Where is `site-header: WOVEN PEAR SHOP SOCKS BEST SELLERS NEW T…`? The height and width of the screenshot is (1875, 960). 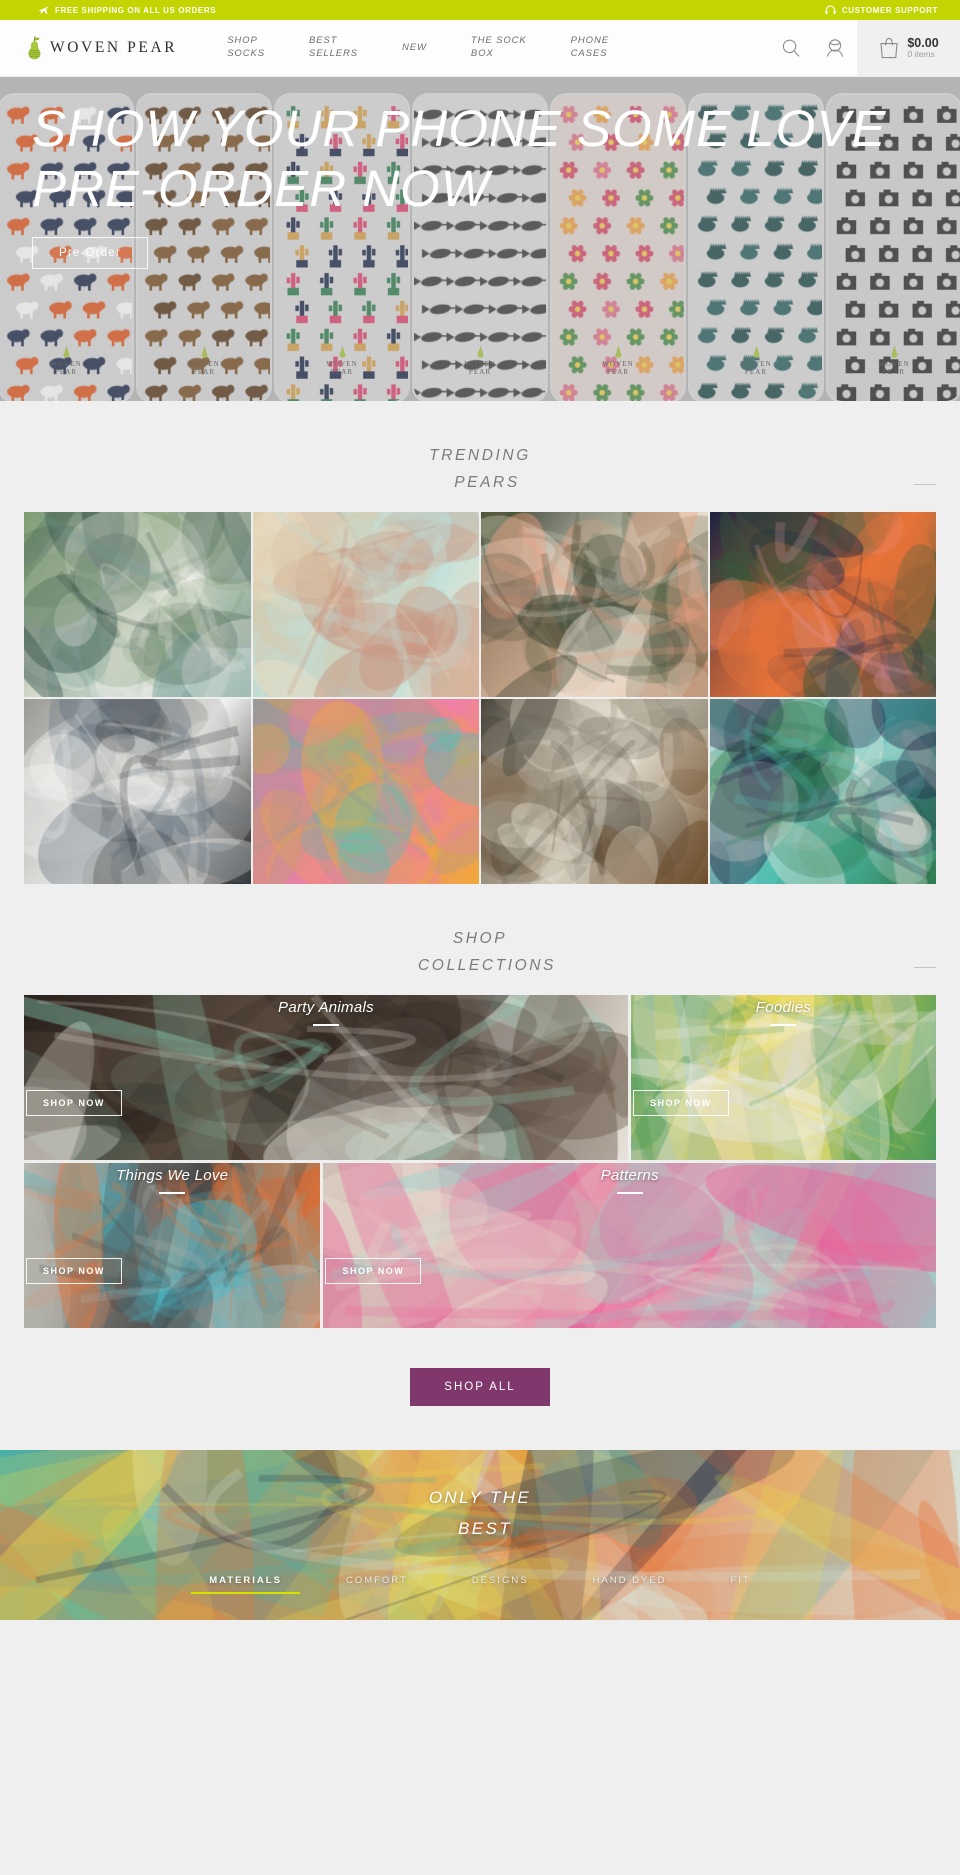 site-header: WOVEN PEAR SHOP SOCKS BEST SELLERS NEW T… is located at coordinates (480, 48).